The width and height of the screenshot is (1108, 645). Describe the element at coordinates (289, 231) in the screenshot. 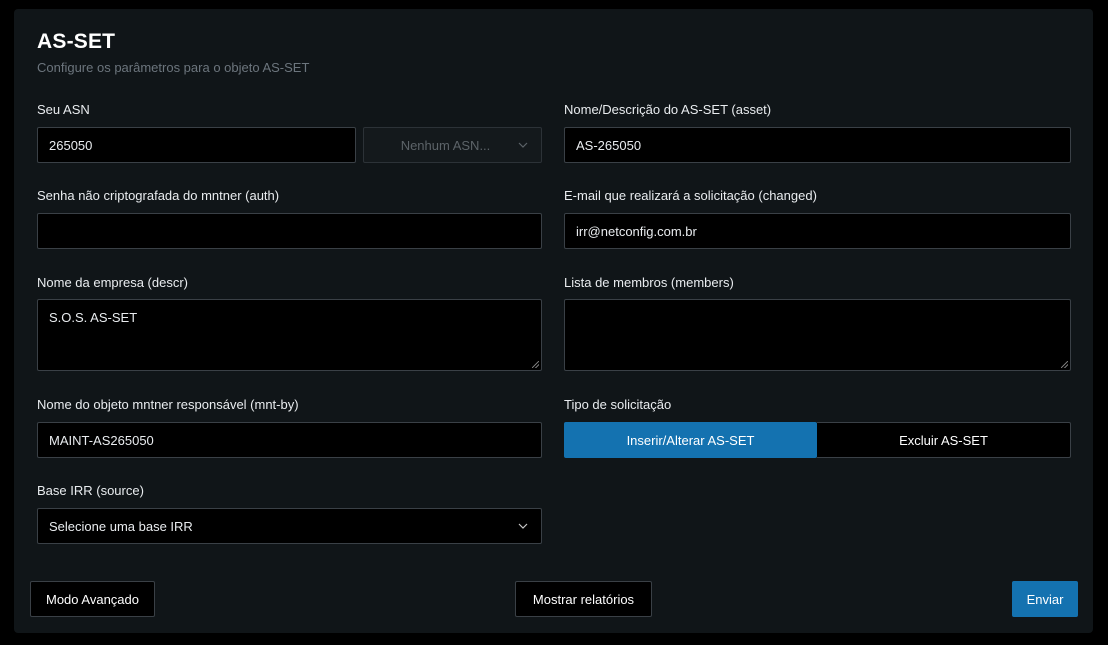

I see `auth-input` at that location.